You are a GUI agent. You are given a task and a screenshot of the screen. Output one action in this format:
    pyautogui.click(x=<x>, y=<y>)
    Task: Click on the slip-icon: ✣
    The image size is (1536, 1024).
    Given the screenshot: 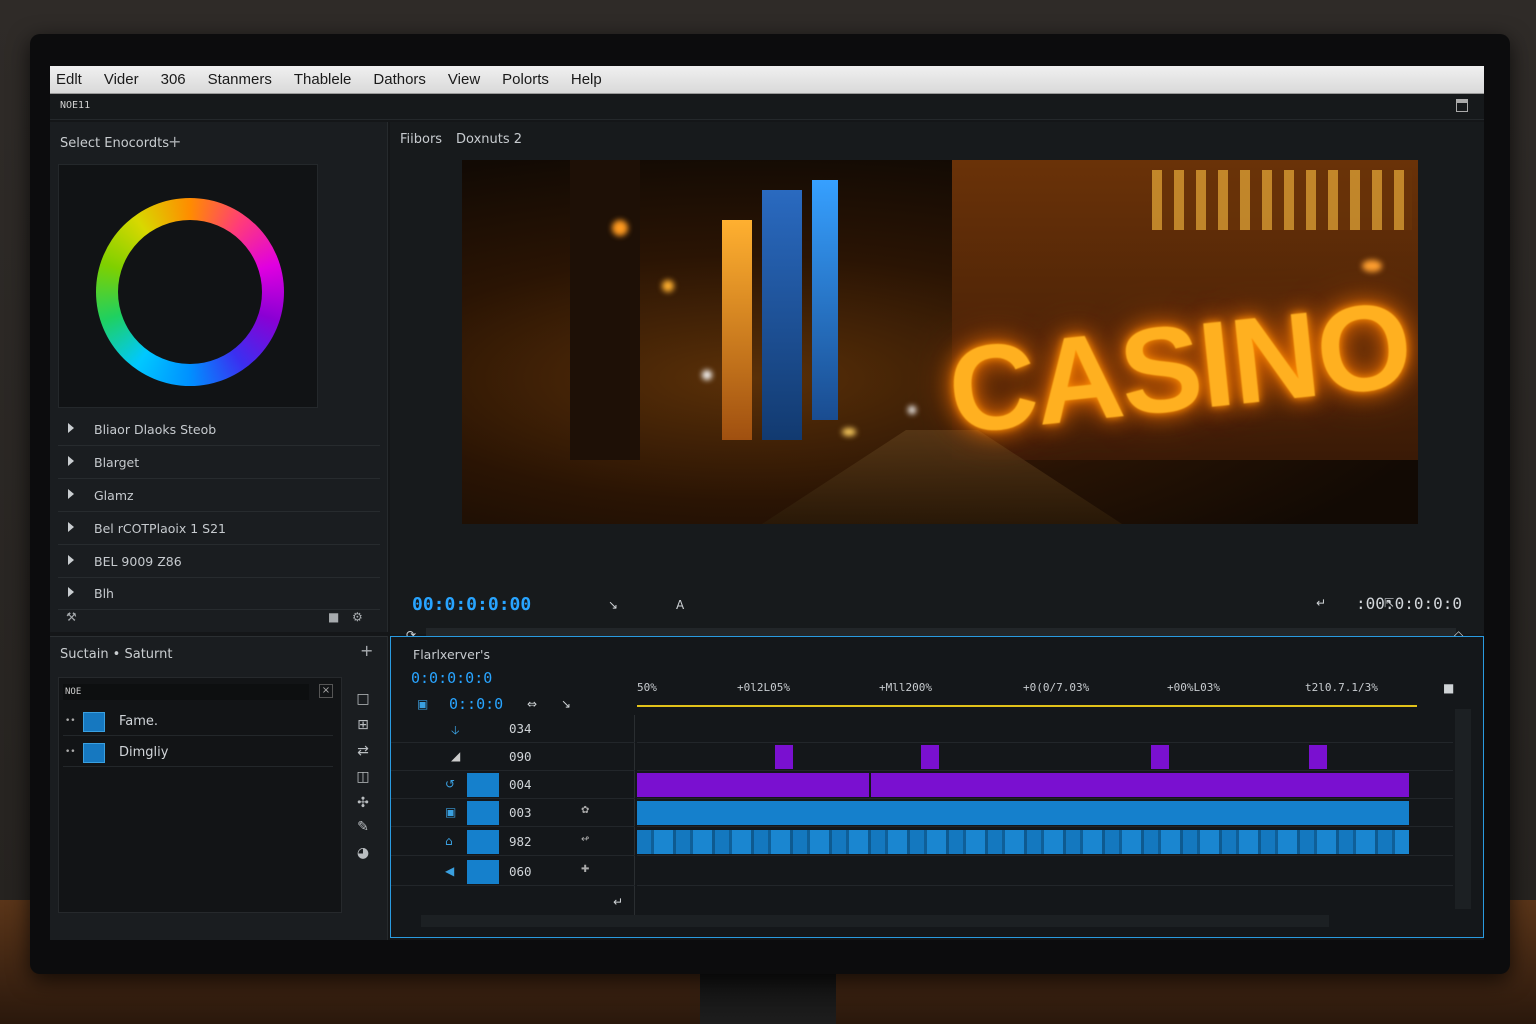 What is the action you would take?
    pyautogui.click(x=363, y=803)
    